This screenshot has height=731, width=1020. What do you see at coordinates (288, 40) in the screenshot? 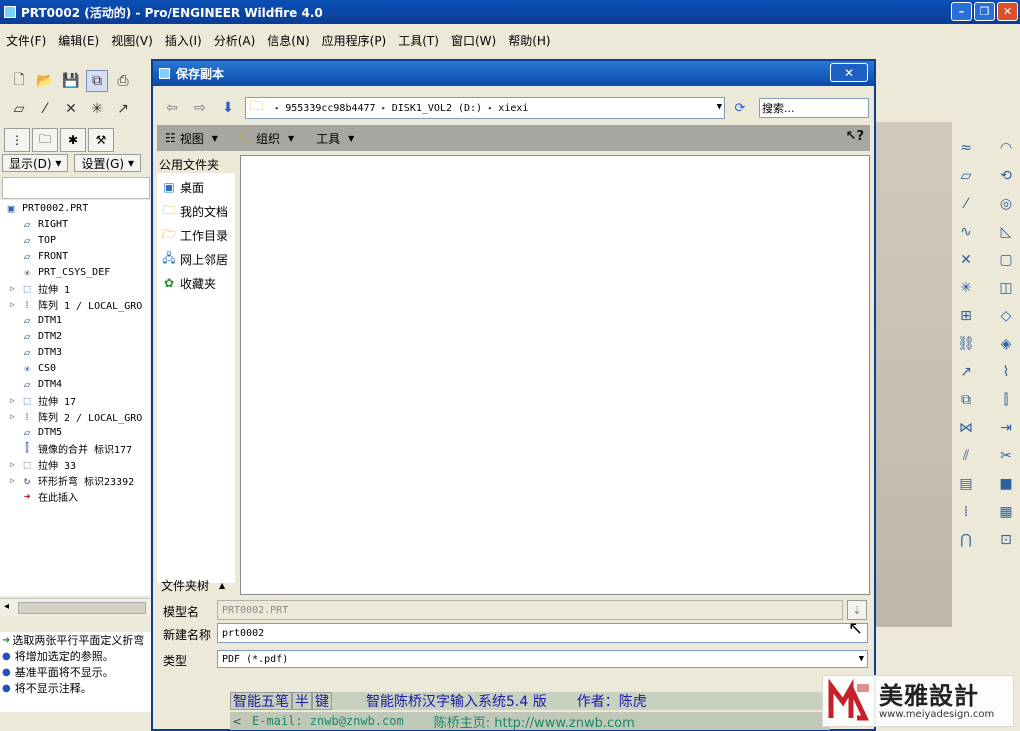
I see `menu-info: 信息(N)` at bounding box center [288, 40].